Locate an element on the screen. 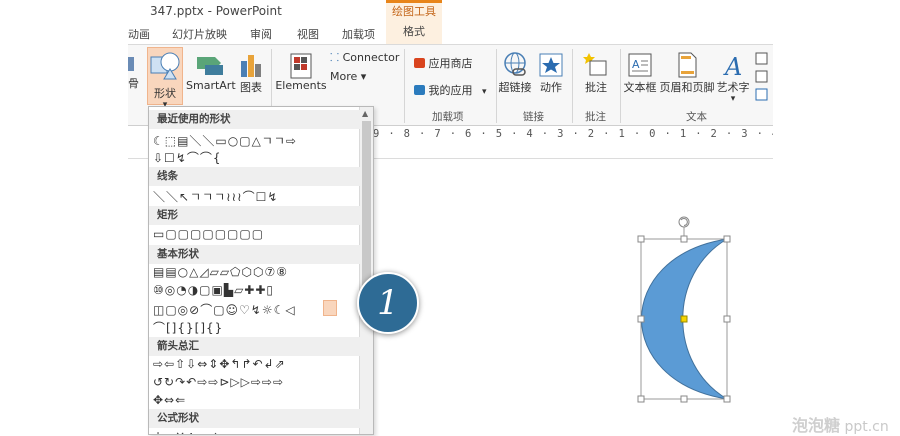 This screenshot has width=900, height=436. comment-label: 批注 is located at coordinates (596, 87).